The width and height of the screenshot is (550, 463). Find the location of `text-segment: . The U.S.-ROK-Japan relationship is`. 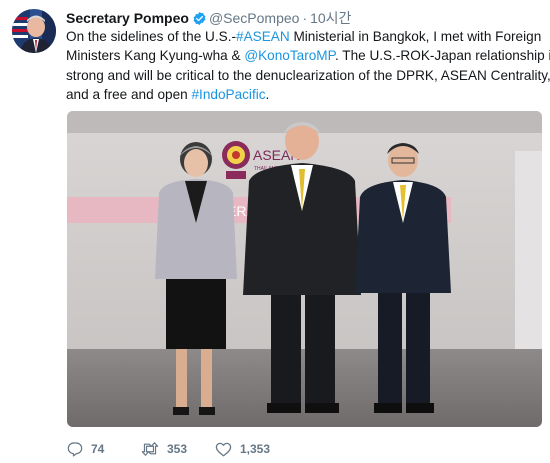

text-segment: . The U.S.-ROK-Japan relationship is is located at coordinates (442, 56).